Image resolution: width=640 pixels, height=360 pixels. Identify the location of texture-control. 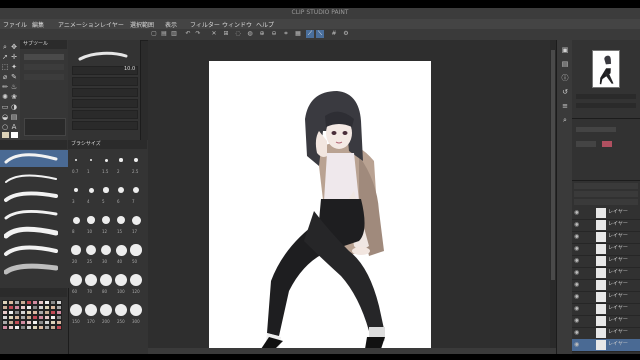
(105, 125).